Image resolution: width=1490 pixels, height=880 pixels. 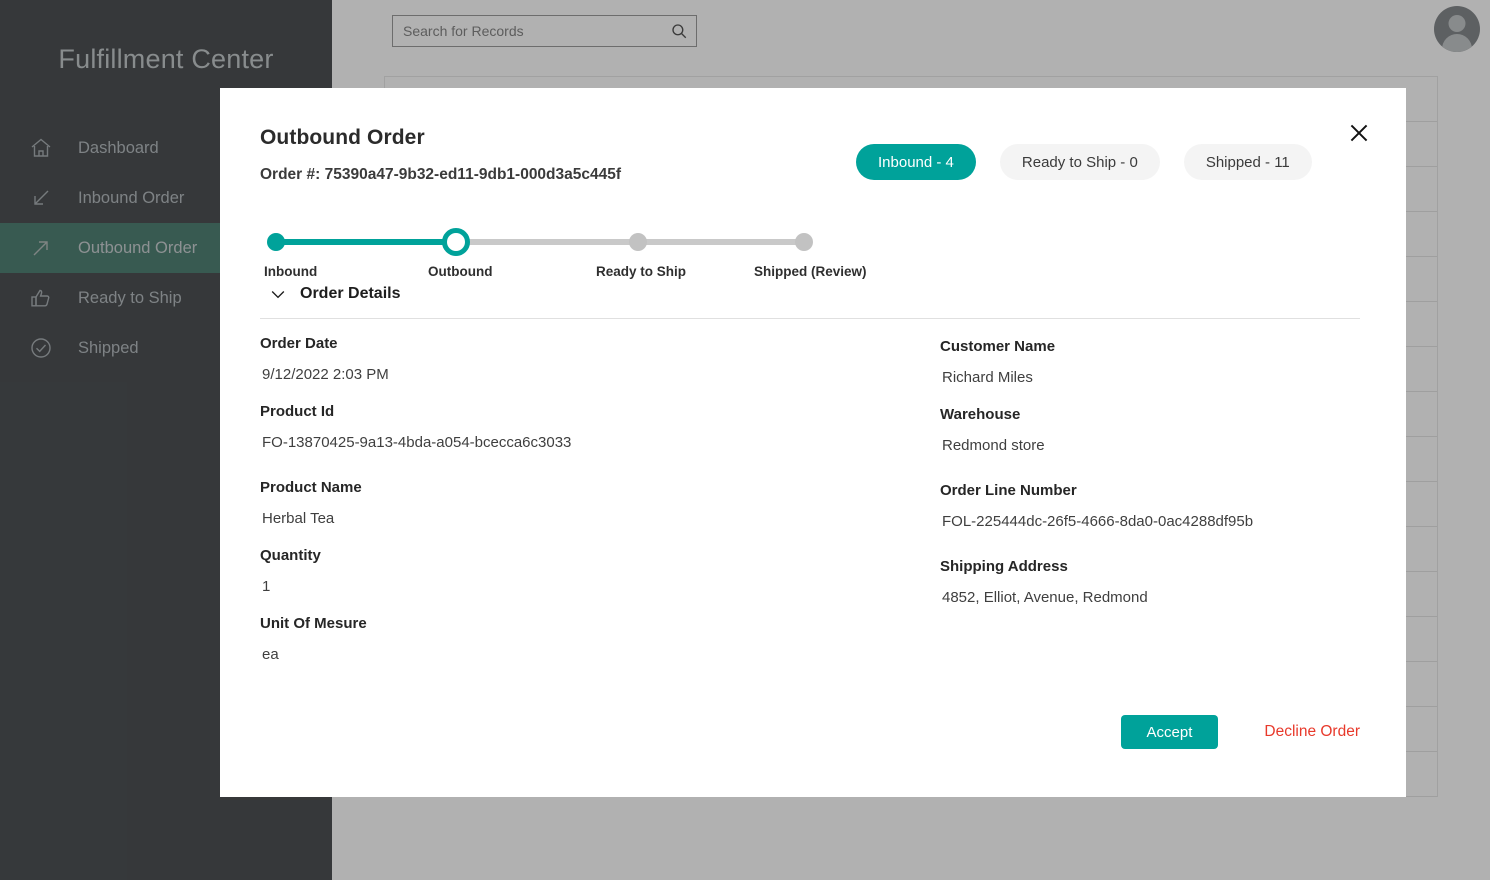 I want to click on pill-ready-to-ship: Ready to Ship - 0, so click(x=1079, y=162).